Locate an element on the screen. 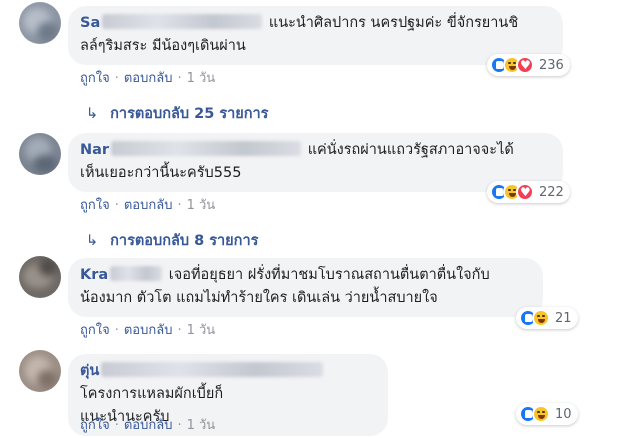 Image resolution: width=629 pixels, height=438 pixels. comment-text-line1: แค่นั่งรถผ่านแถวรัฐสภาอาจจะได้ is located at coordinates (410, 150).